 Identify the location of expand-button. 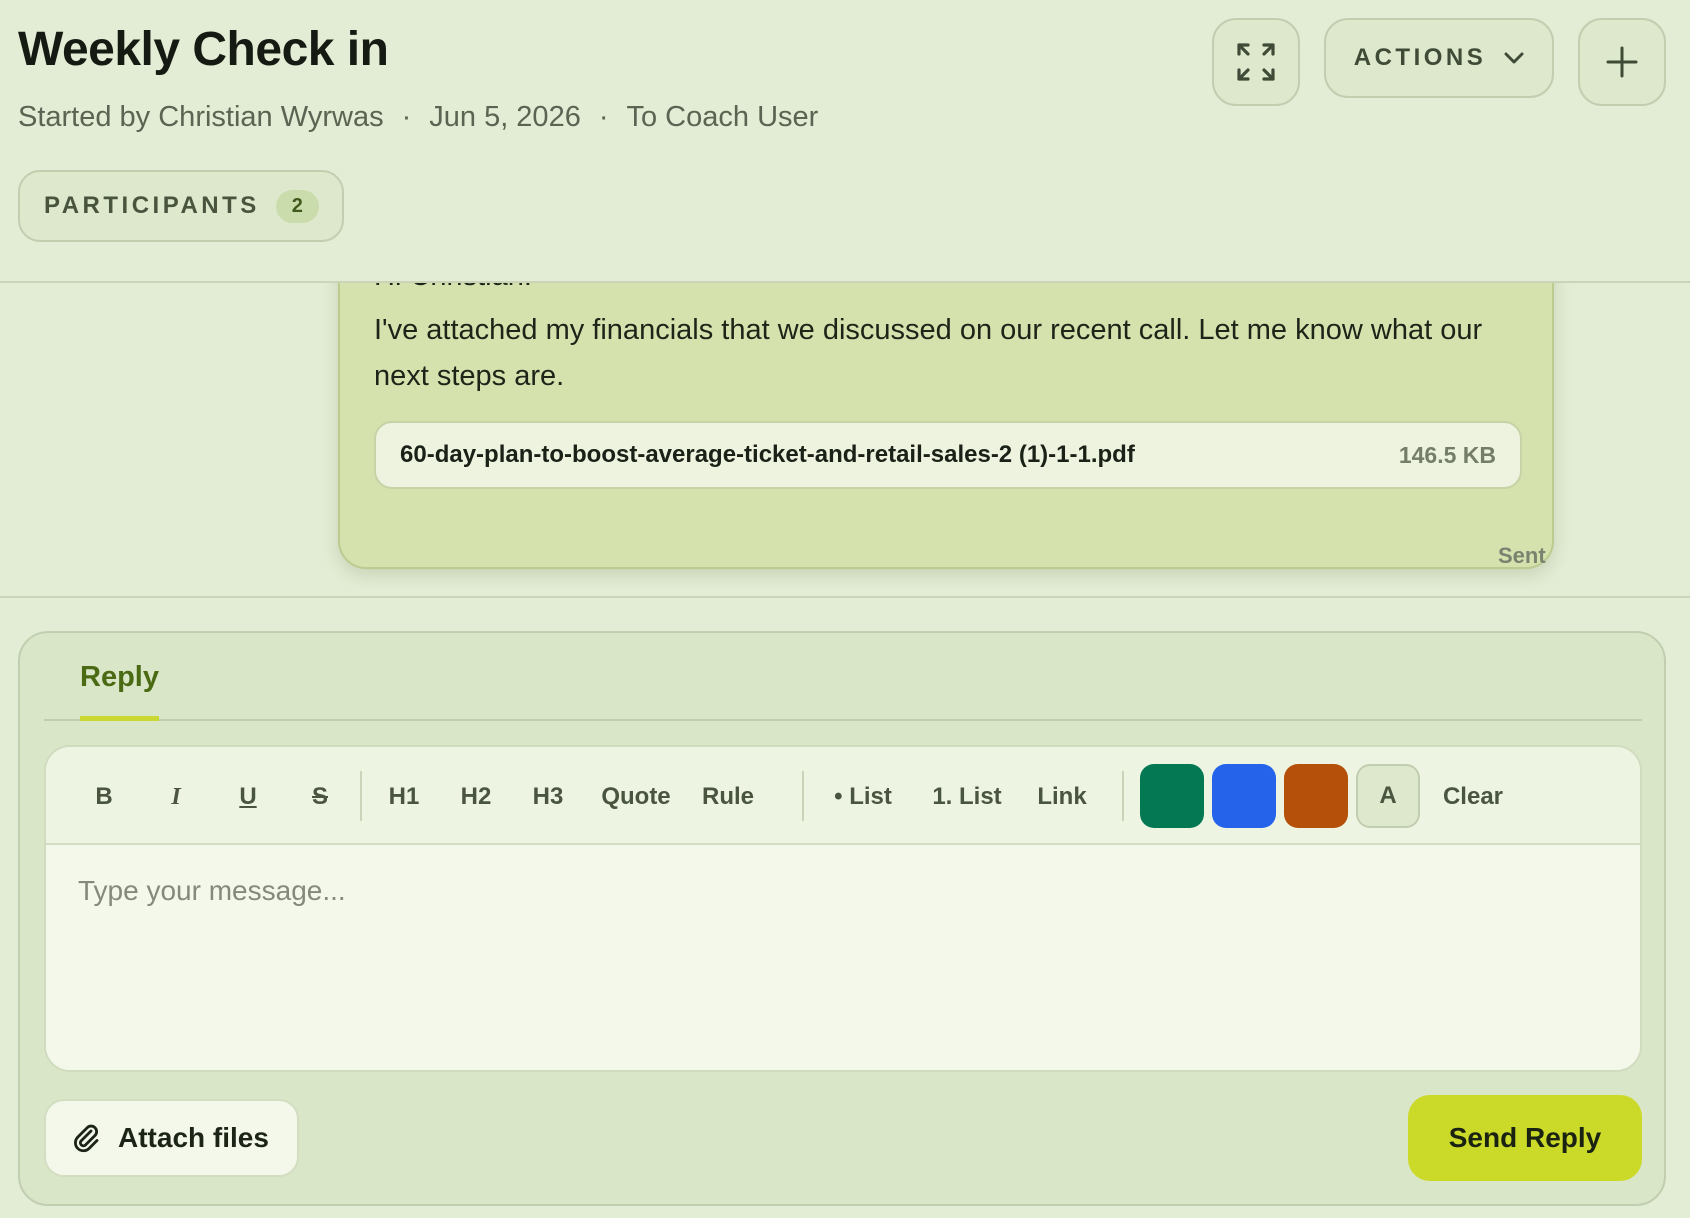
(1256, 62).